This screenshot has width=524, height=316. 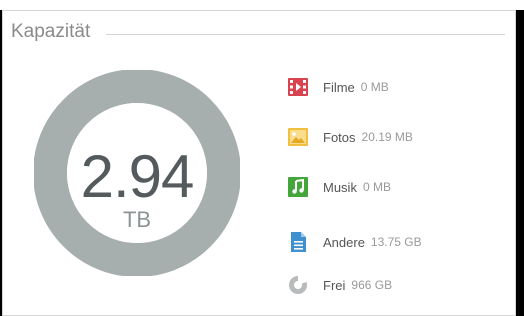 I want to click on pie-icon, so click(x=298, y=285).